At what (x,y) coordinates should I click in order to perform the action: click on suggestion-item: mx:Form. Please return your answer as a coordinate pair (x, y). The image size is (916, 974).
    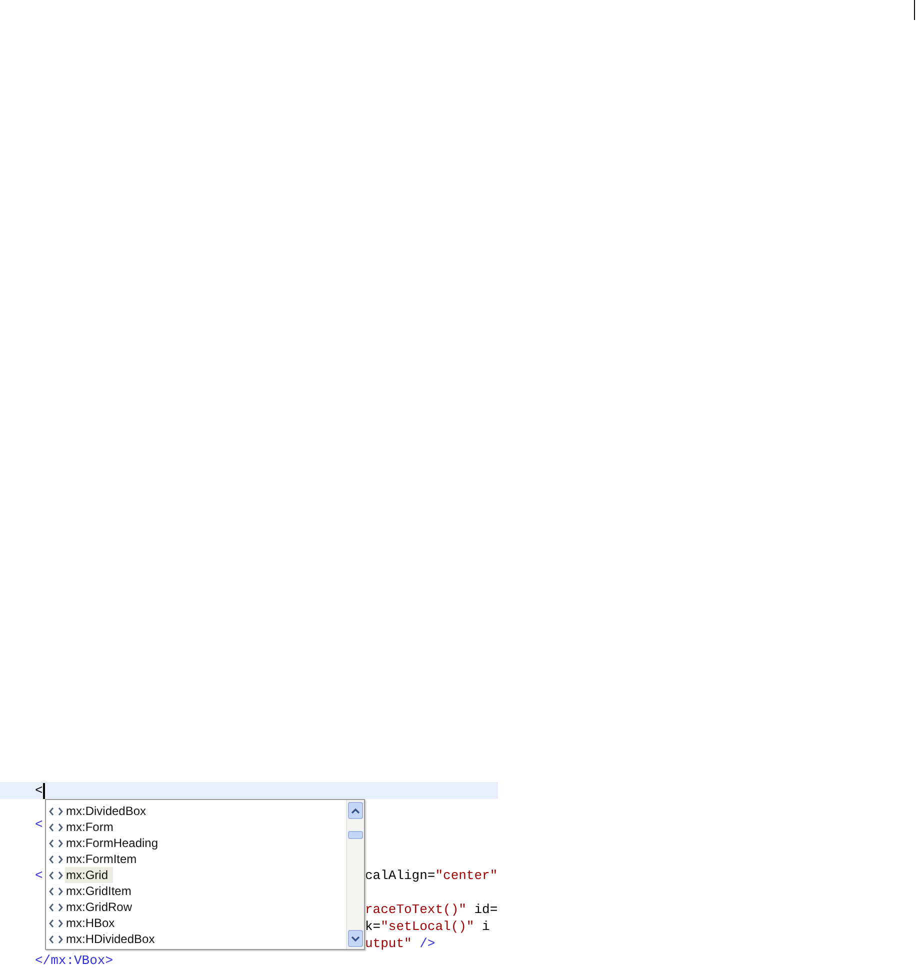
    Looking at the image, I should click on (91, 827).